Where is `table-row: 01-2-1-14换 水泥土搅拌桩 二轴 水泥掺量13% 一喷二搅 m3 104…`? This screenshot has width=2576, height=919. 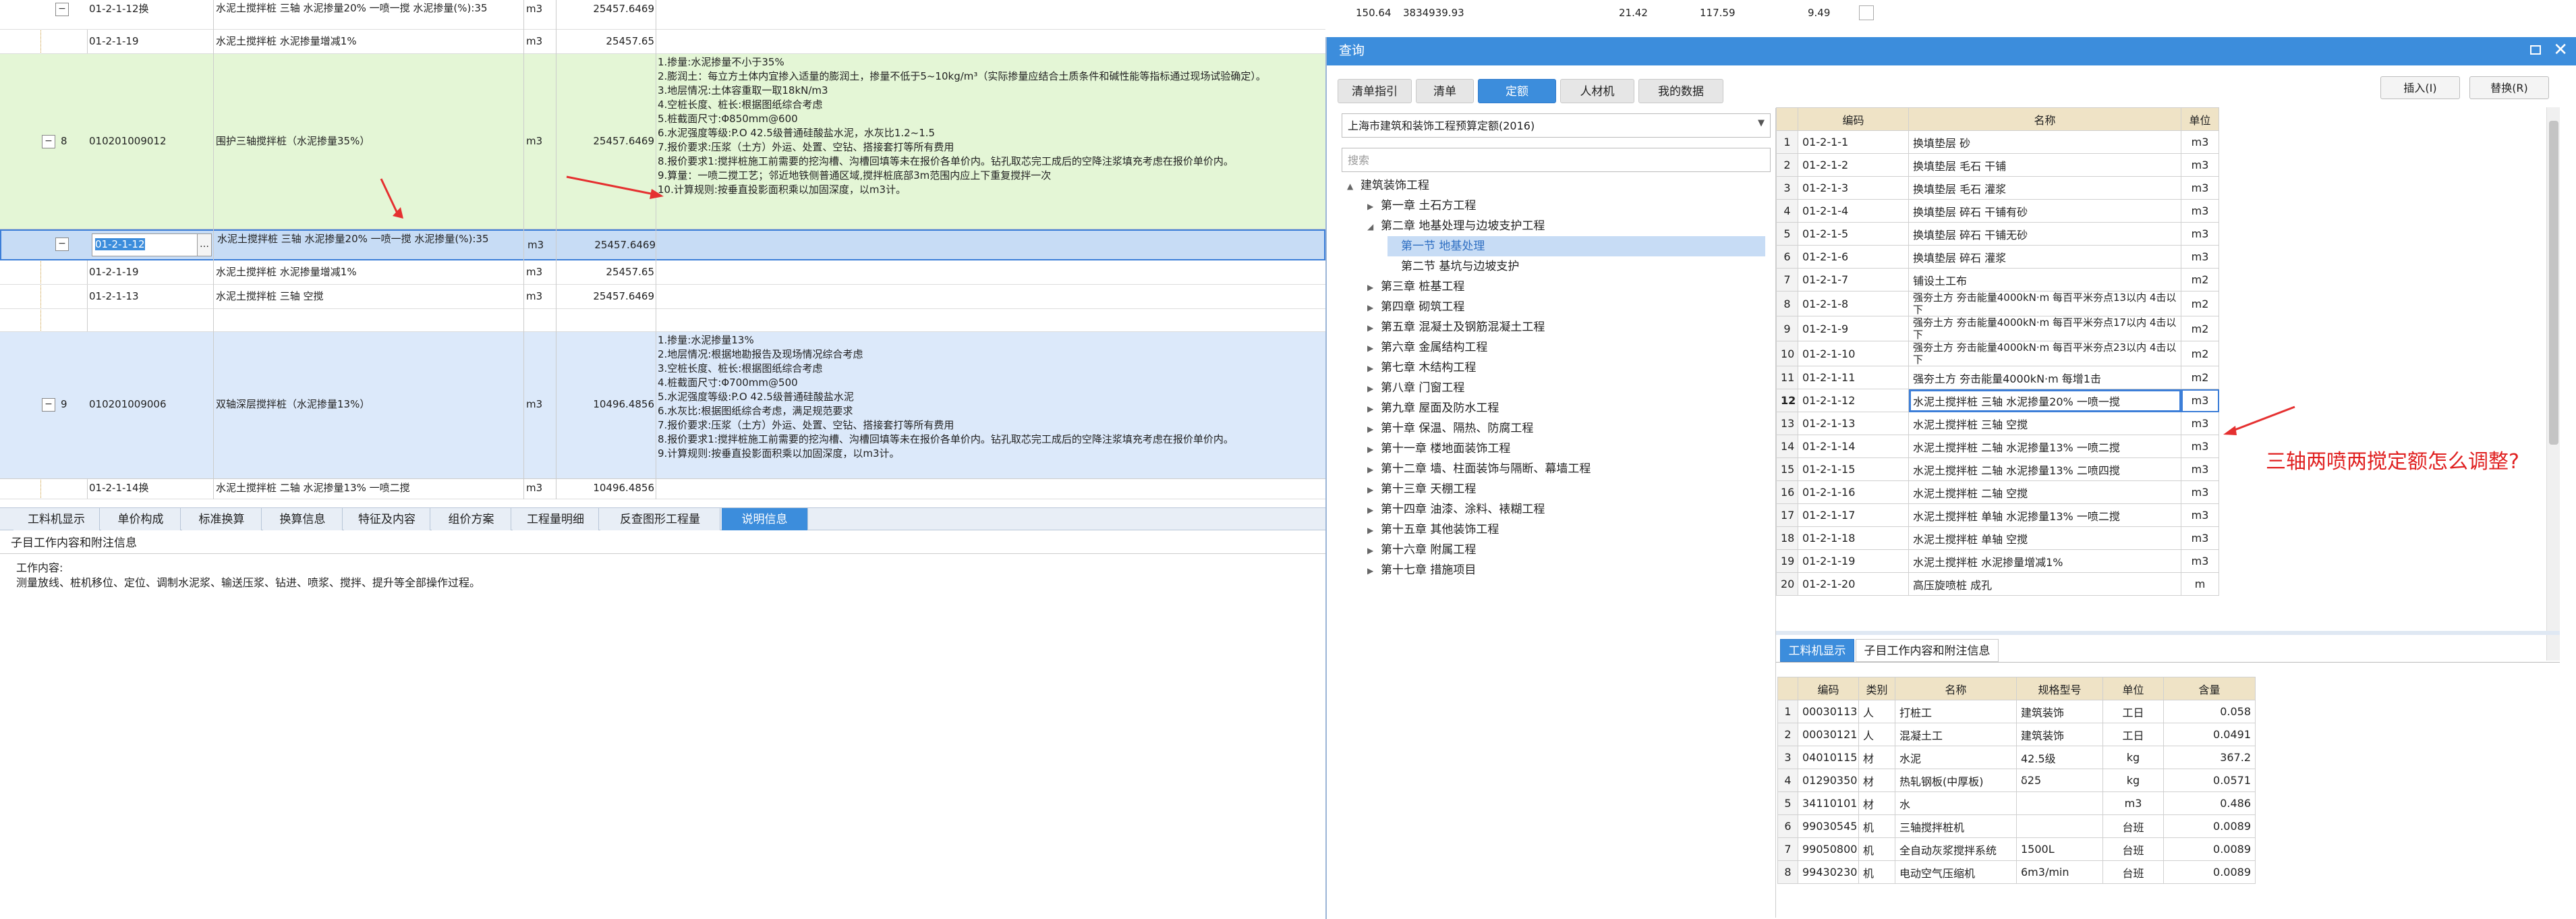 table-row: 01-2-1-14换 水泥土搅拌桩 二轴 水泥掺量13% 一喷二搅 m3 104… is located at coordinates (662, 489).